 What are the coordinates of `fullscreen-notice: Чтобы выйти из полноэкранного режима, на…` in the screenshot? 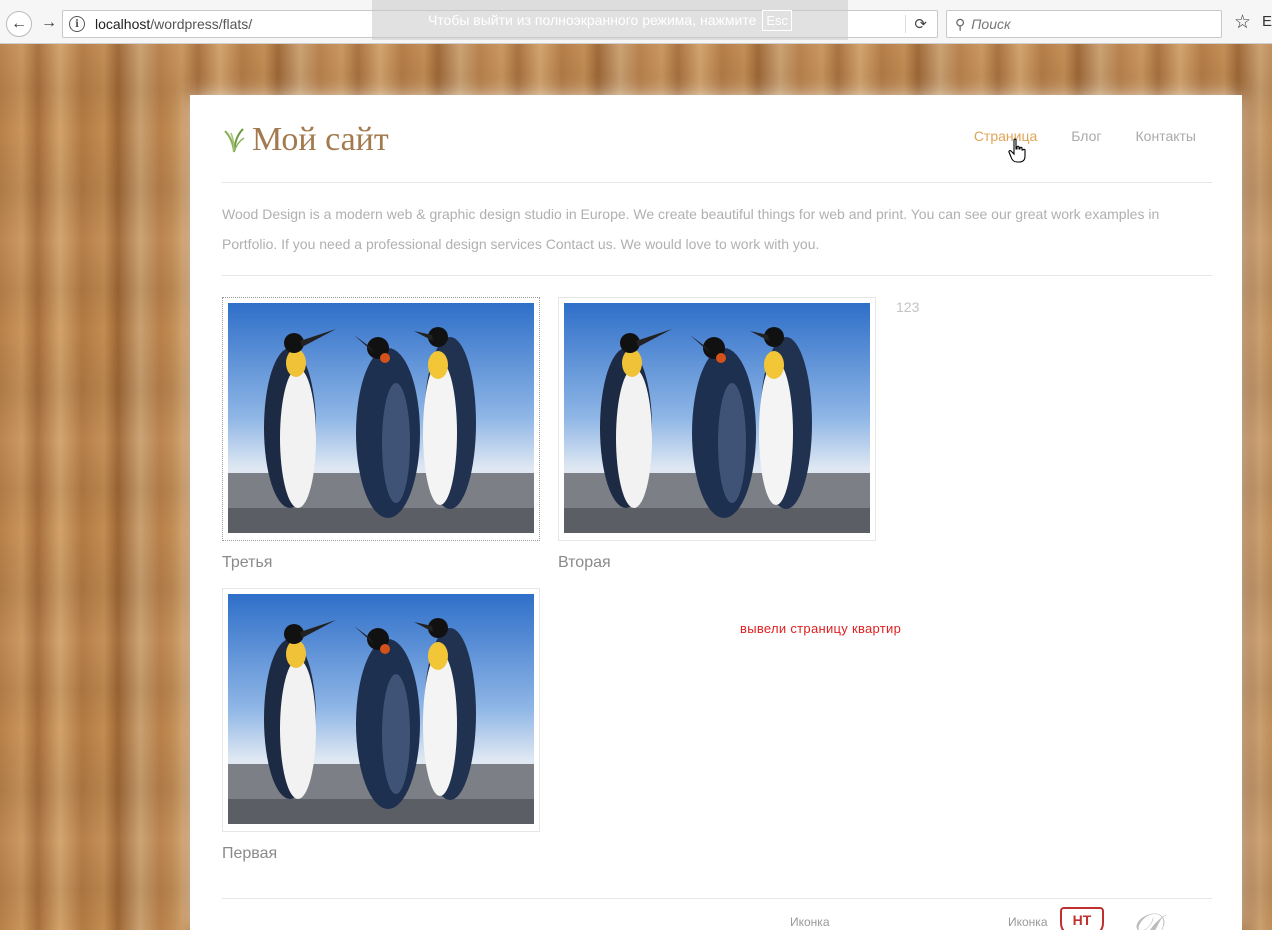 It's located at (610, 20).